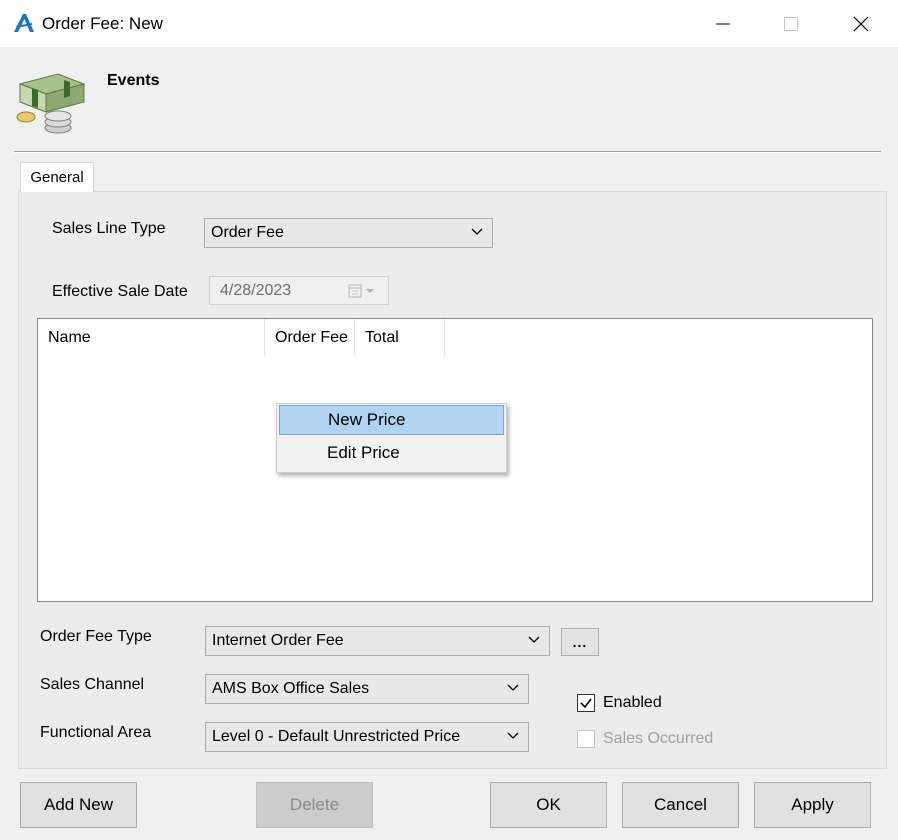  I want to click on sales-channel-value: AMS Box Office Sales, so click(291, 688).